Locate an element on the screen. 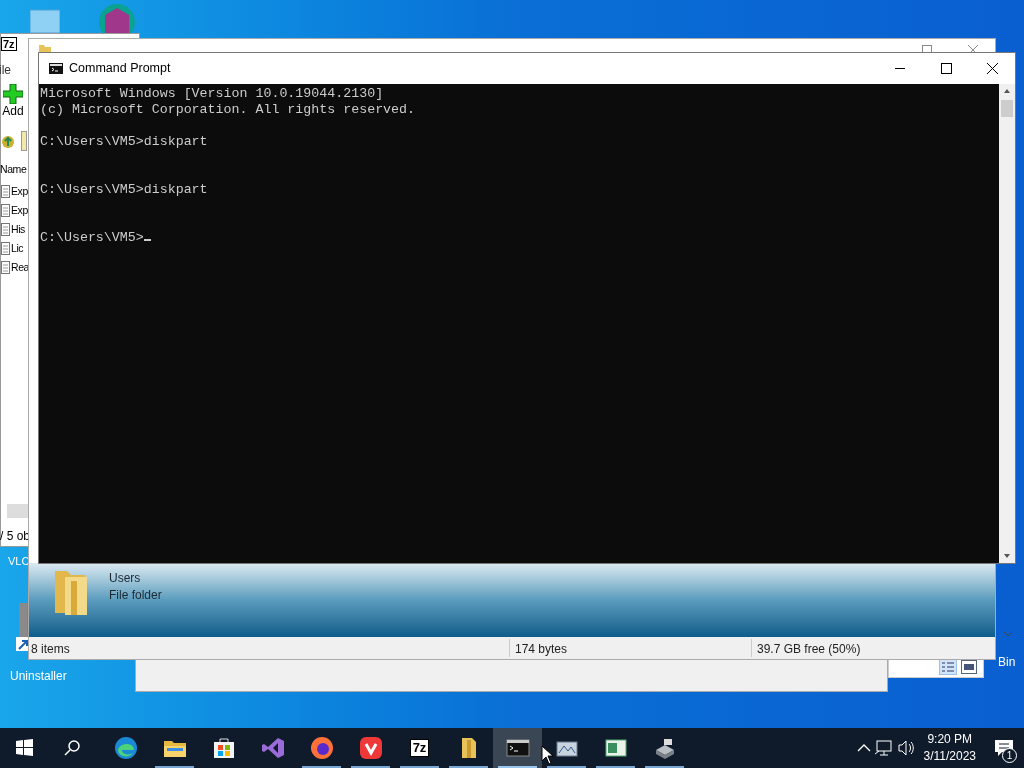 The height and width of the screenshot is (768, 1024). window-icon is located at coordinates (615, 748).